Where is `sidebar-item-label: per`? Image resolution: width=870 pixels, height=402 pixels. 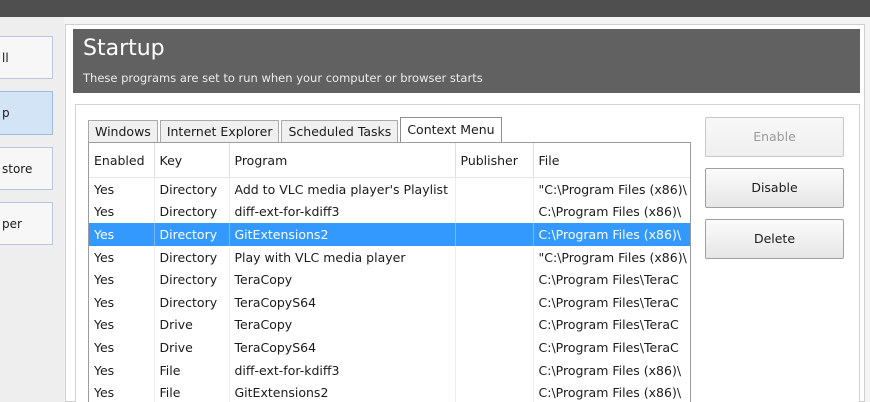
sidebar-item-label: per is located at coordinates (12, 223).